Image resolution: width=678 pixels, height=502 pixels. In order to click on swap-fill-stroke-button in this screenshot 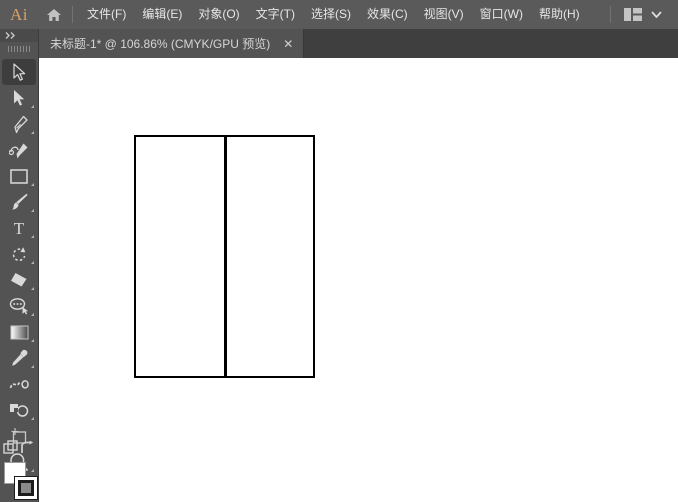, I will do `click(27, 449)`.